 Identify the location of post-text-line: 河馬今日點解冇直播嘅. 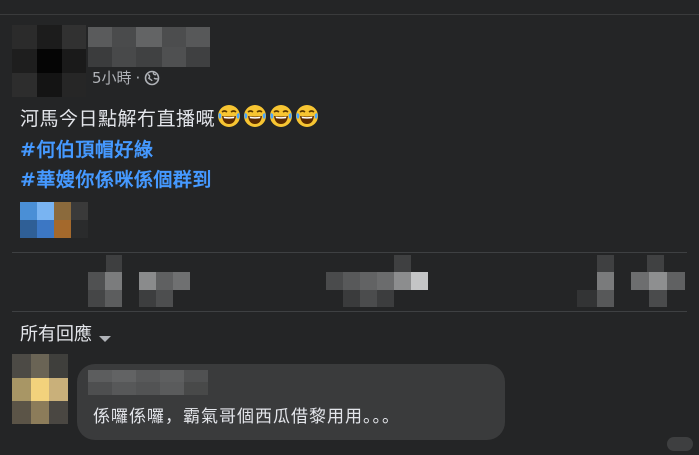
(169, 117).